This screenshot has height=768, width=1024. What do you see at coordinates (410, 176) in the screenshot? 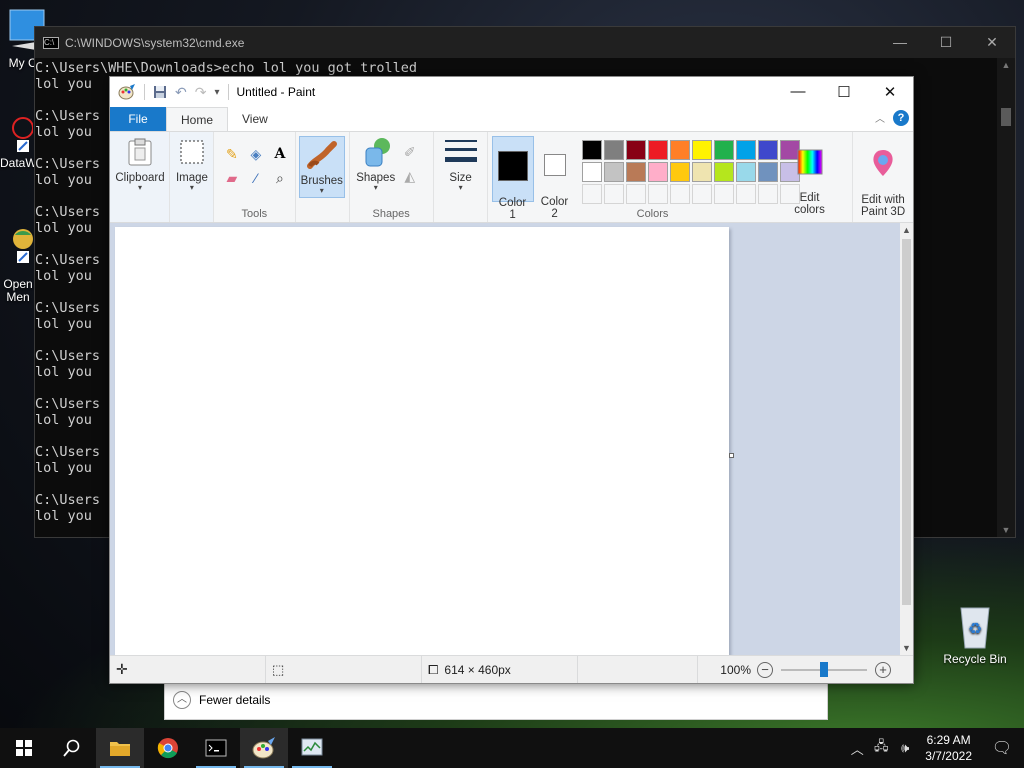
I see `fill-shape-icon: ◭` at bounding box center [410, 176].